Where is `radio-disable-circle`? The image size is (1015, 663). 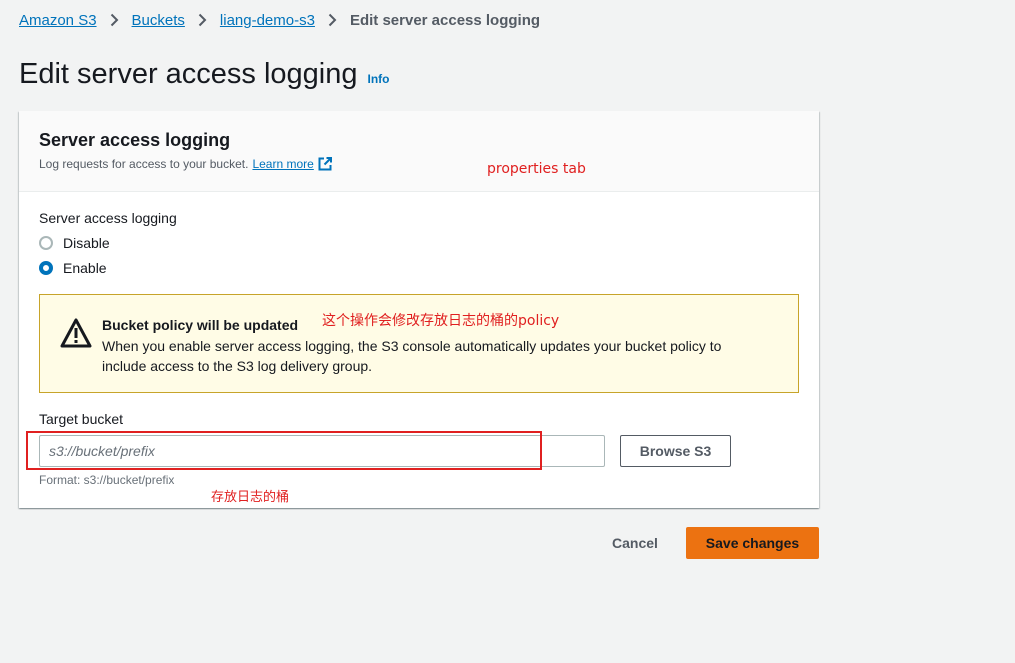 radio-disable-circle is located at coordinates (46, 242).